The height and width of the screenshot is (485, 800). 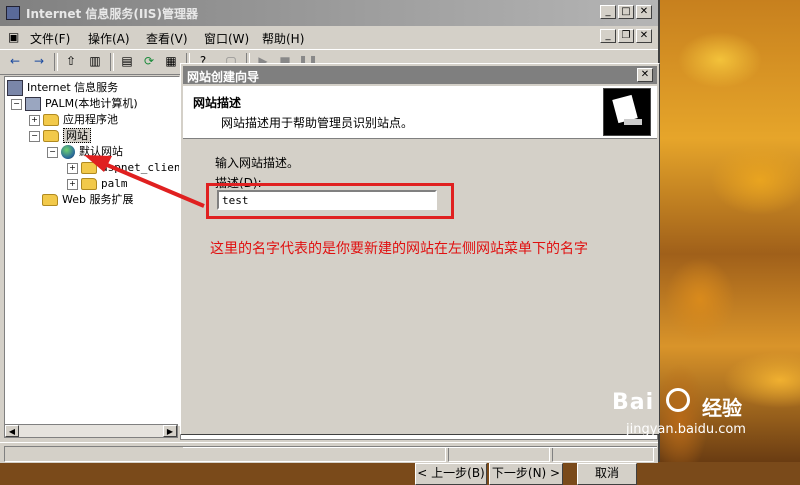 I want to click on menubar: ▣ 文件(F) 操作(A) 查看(V) 窗口(W) 帮助(H) _ ❐ ✕, so click(x=329, y=37).